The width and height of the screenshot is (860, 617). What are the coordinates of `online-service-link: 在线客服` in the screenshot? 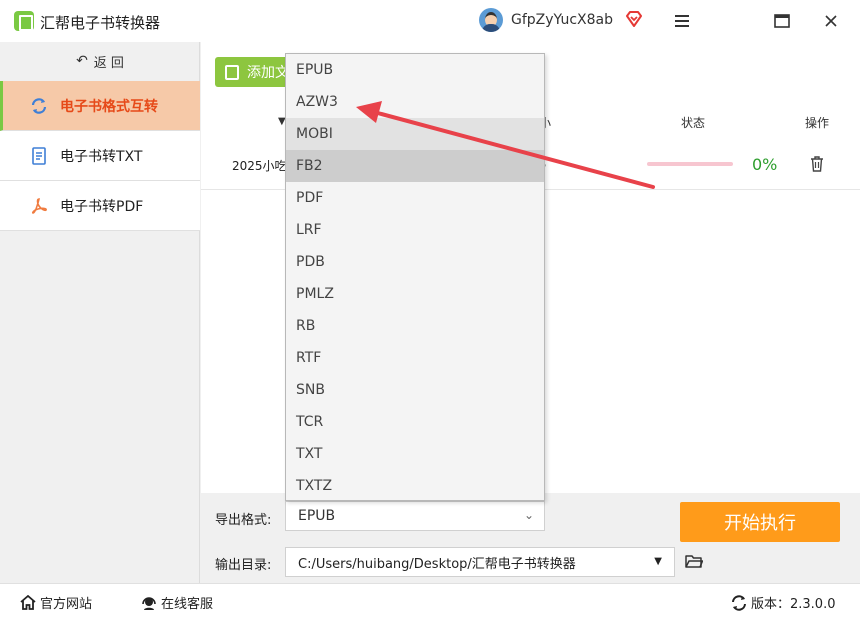 It's located at (177, 602).